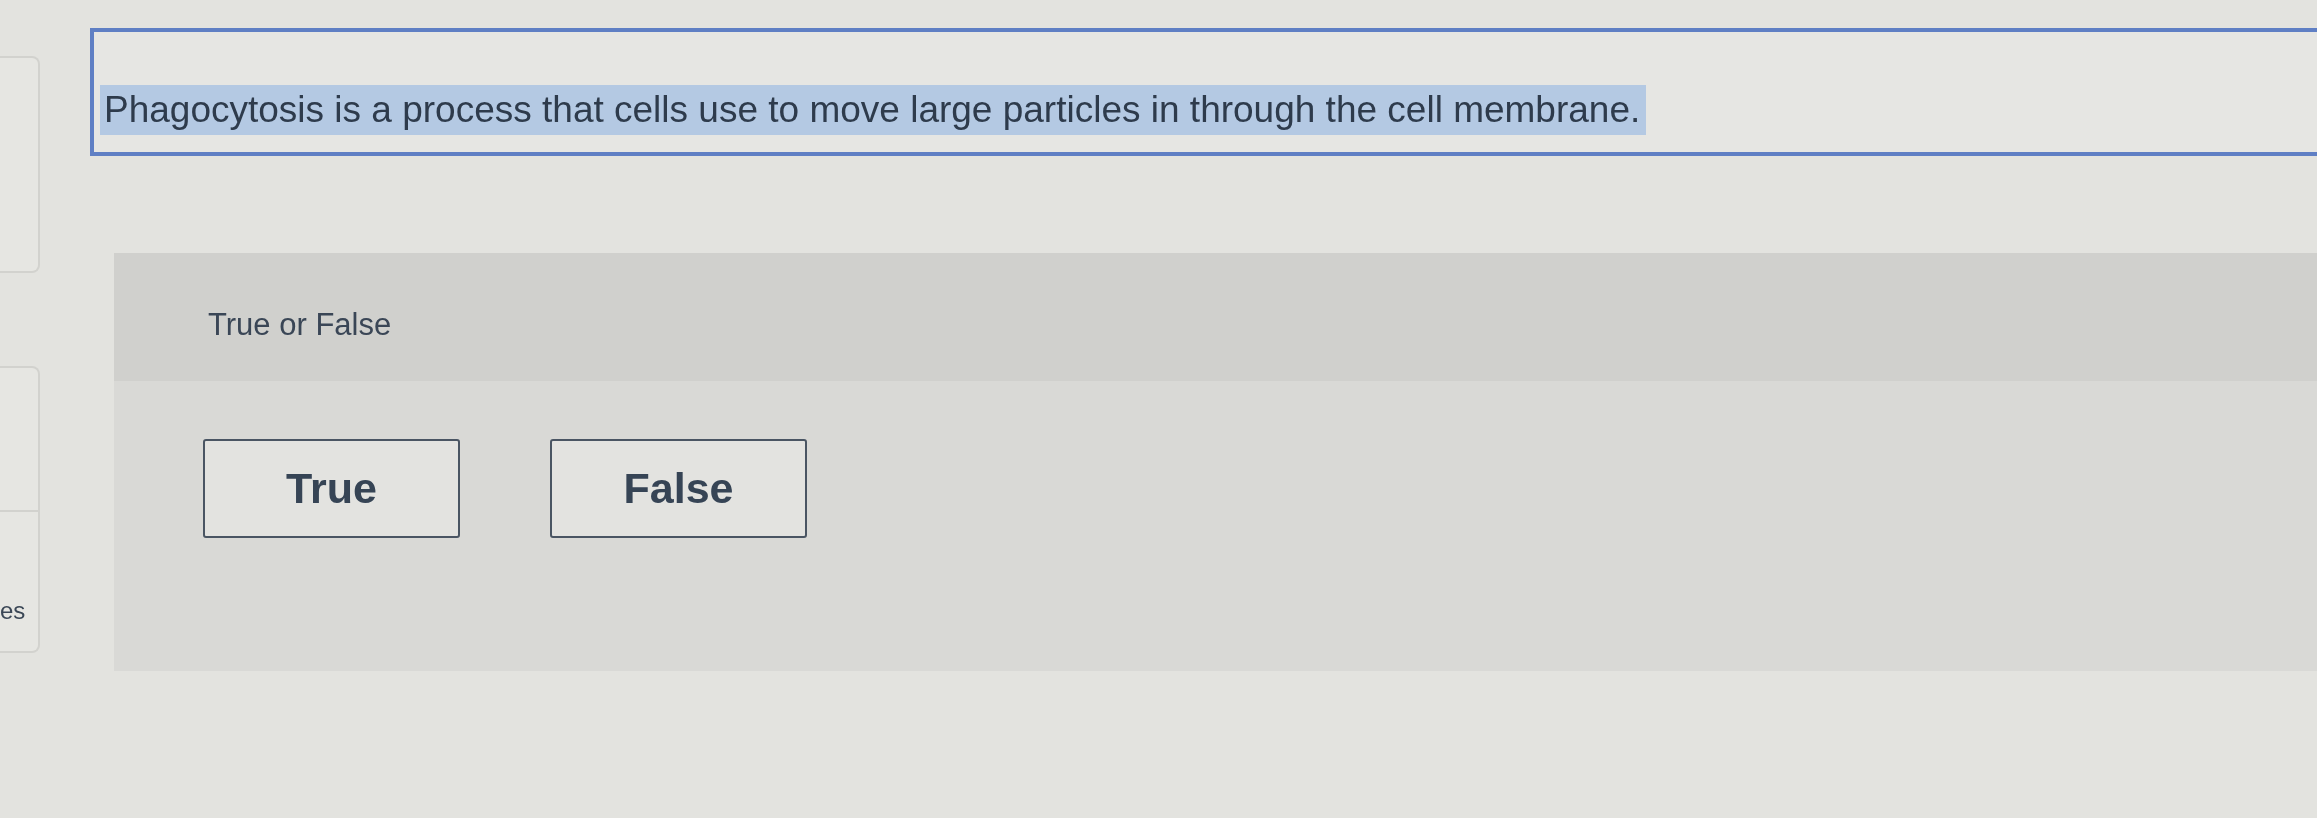 This screenshot has height=818, width=2317. Describe the element at coordinates (873, 110) in the screenshot. I see `question-prompt: Phagocytosis is a process that cells use to move large particles in through the cell membrane.` at that location.